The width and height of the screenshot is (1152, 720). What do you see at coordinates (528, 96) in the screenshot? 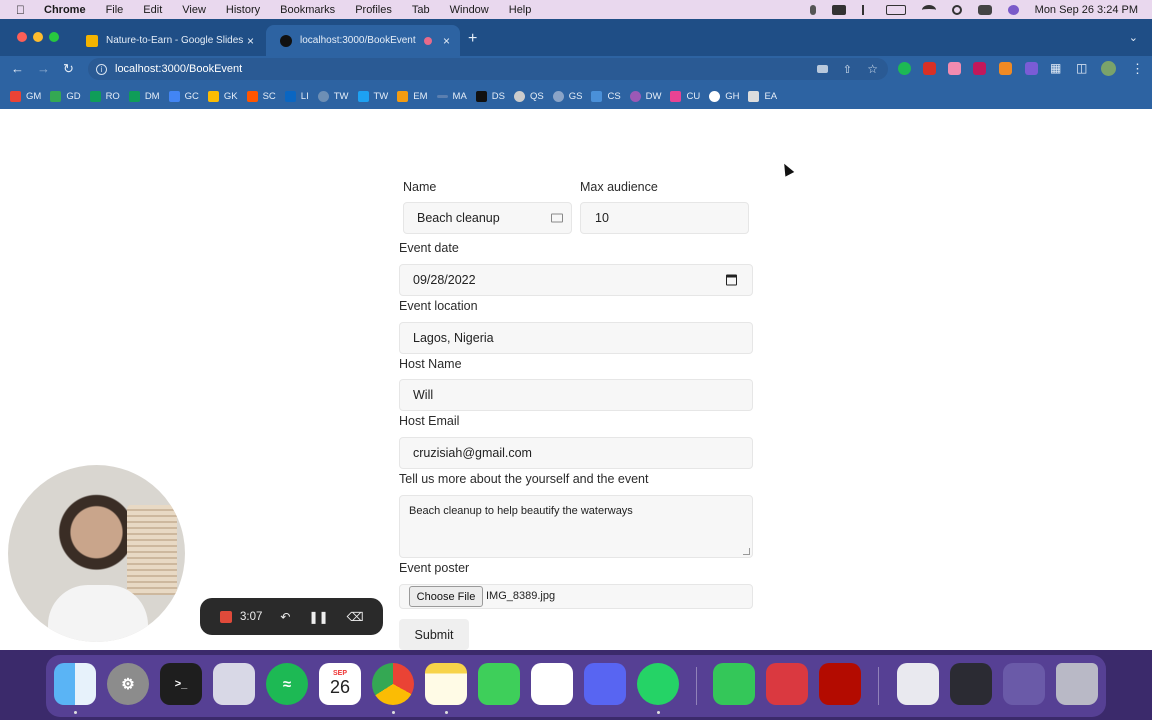
I see `bookmark-qs: QS` at bounding box center [528, 96].